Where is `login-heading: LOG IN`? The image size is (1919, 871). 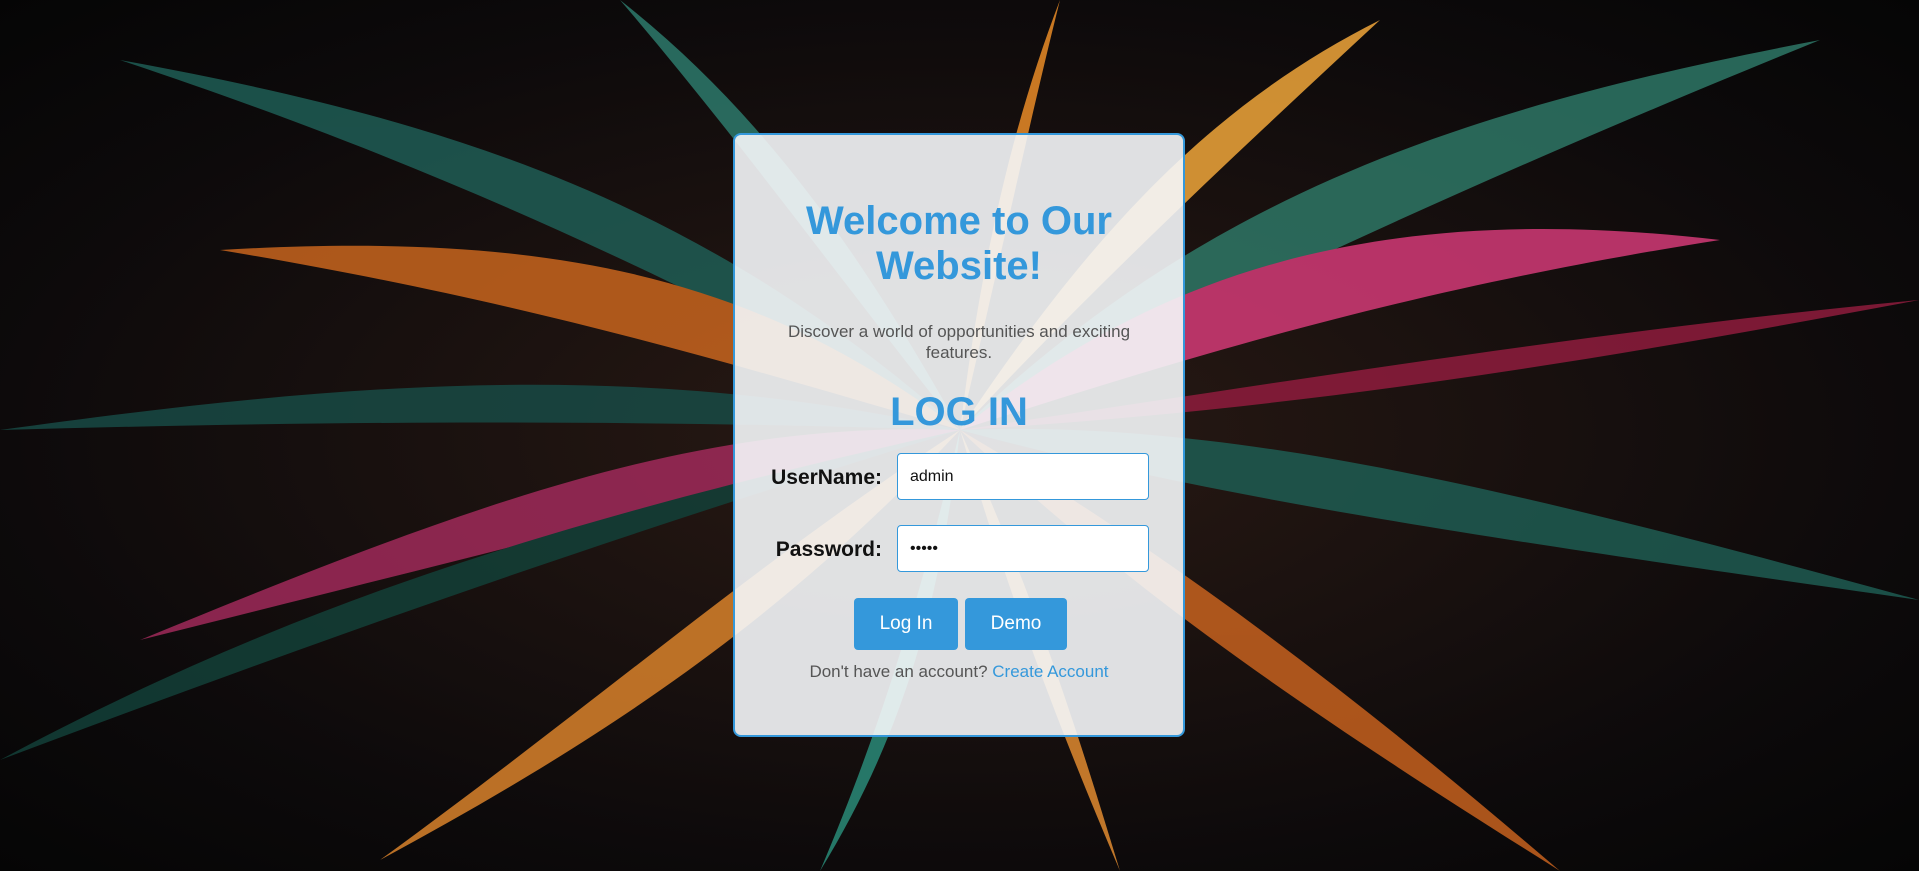
login-heading: LOG IN is located at coordinates (959, 412).